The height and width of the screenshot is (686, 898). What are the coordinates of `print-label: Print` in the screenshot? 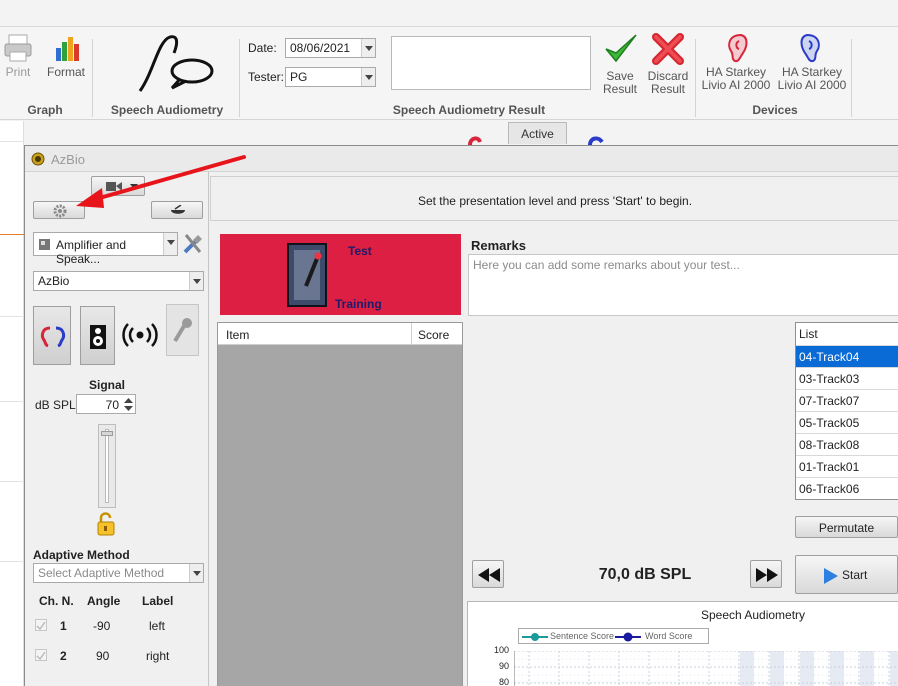 It's located at (18, 72).